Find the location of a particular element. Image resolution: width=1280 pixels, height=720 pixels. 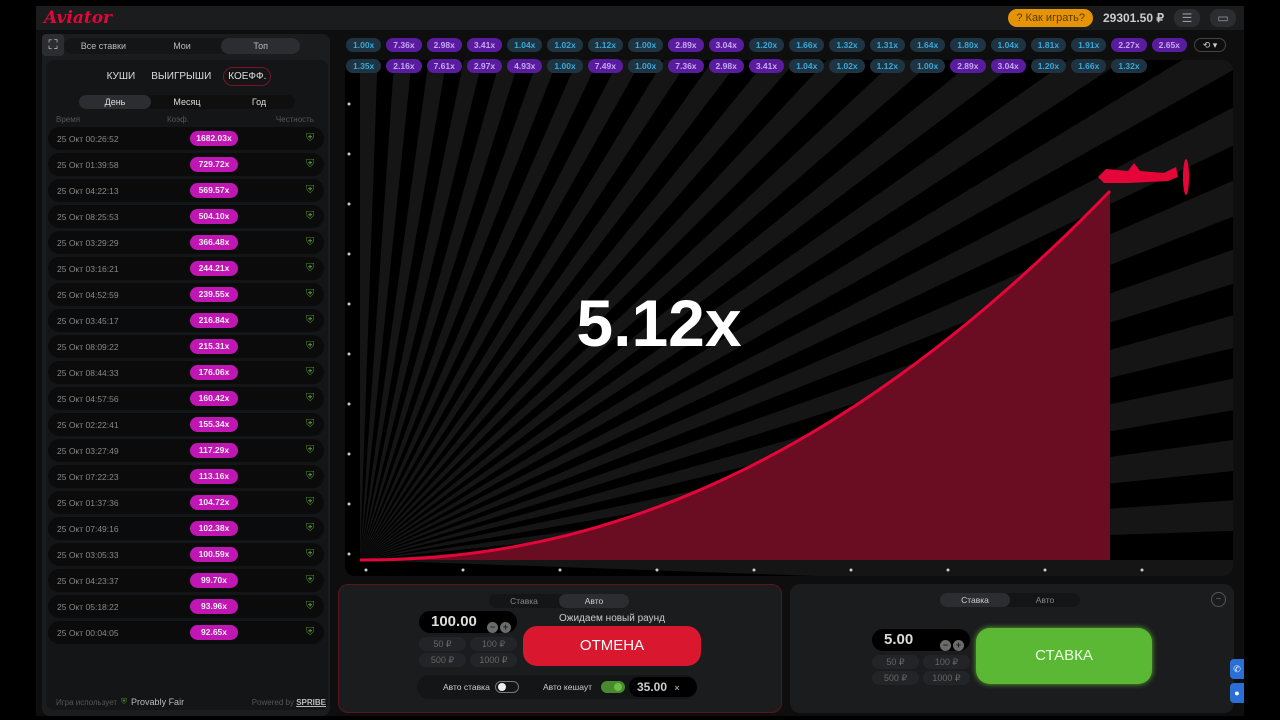

bet1-quick-1000: 1000 ₽ is located at coordinates (493, 660).